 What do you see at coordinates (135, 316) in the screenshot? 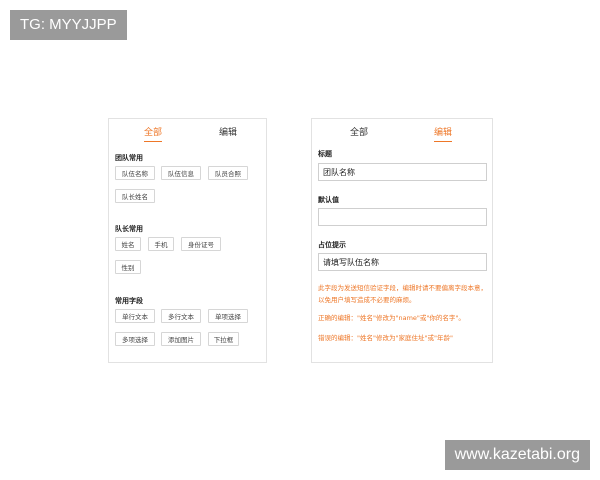
I see `chip-single-line-text: 单行文本` at bounding box center [135, 316].